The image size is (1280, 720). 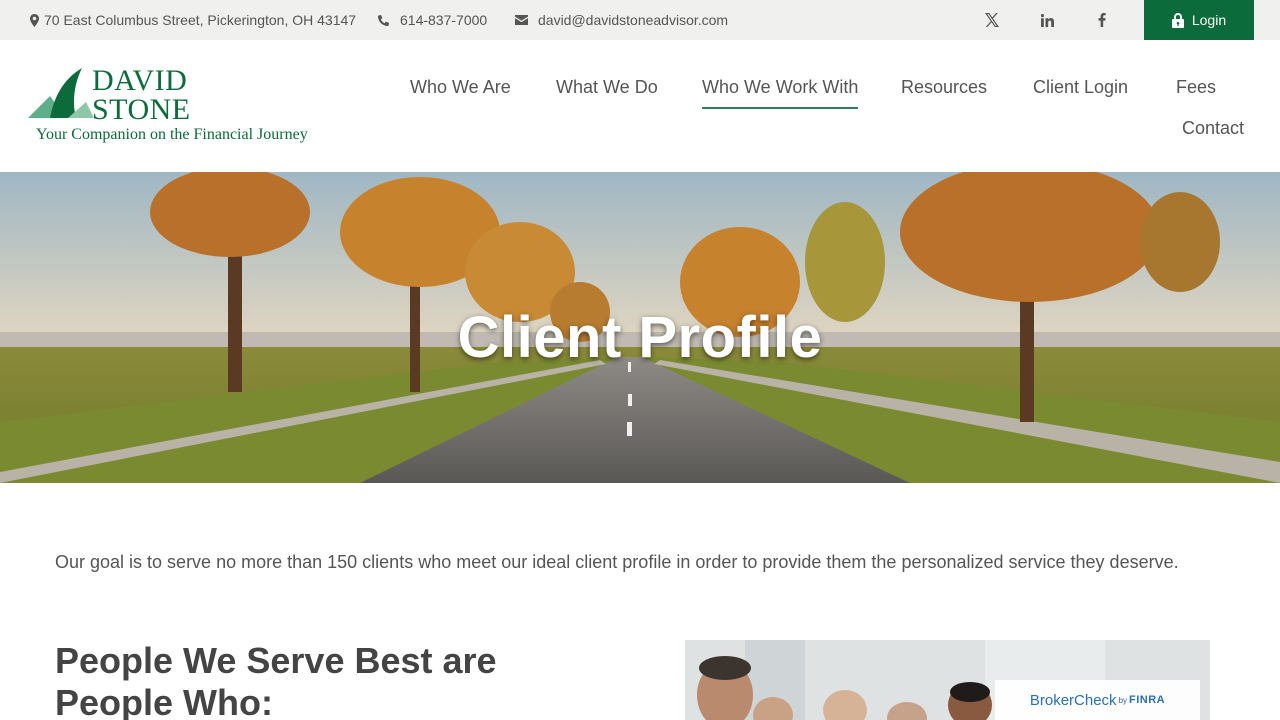 I want to click on logo-tagline: Your Companion on the Financial Journey, so click(x=172, y=134).